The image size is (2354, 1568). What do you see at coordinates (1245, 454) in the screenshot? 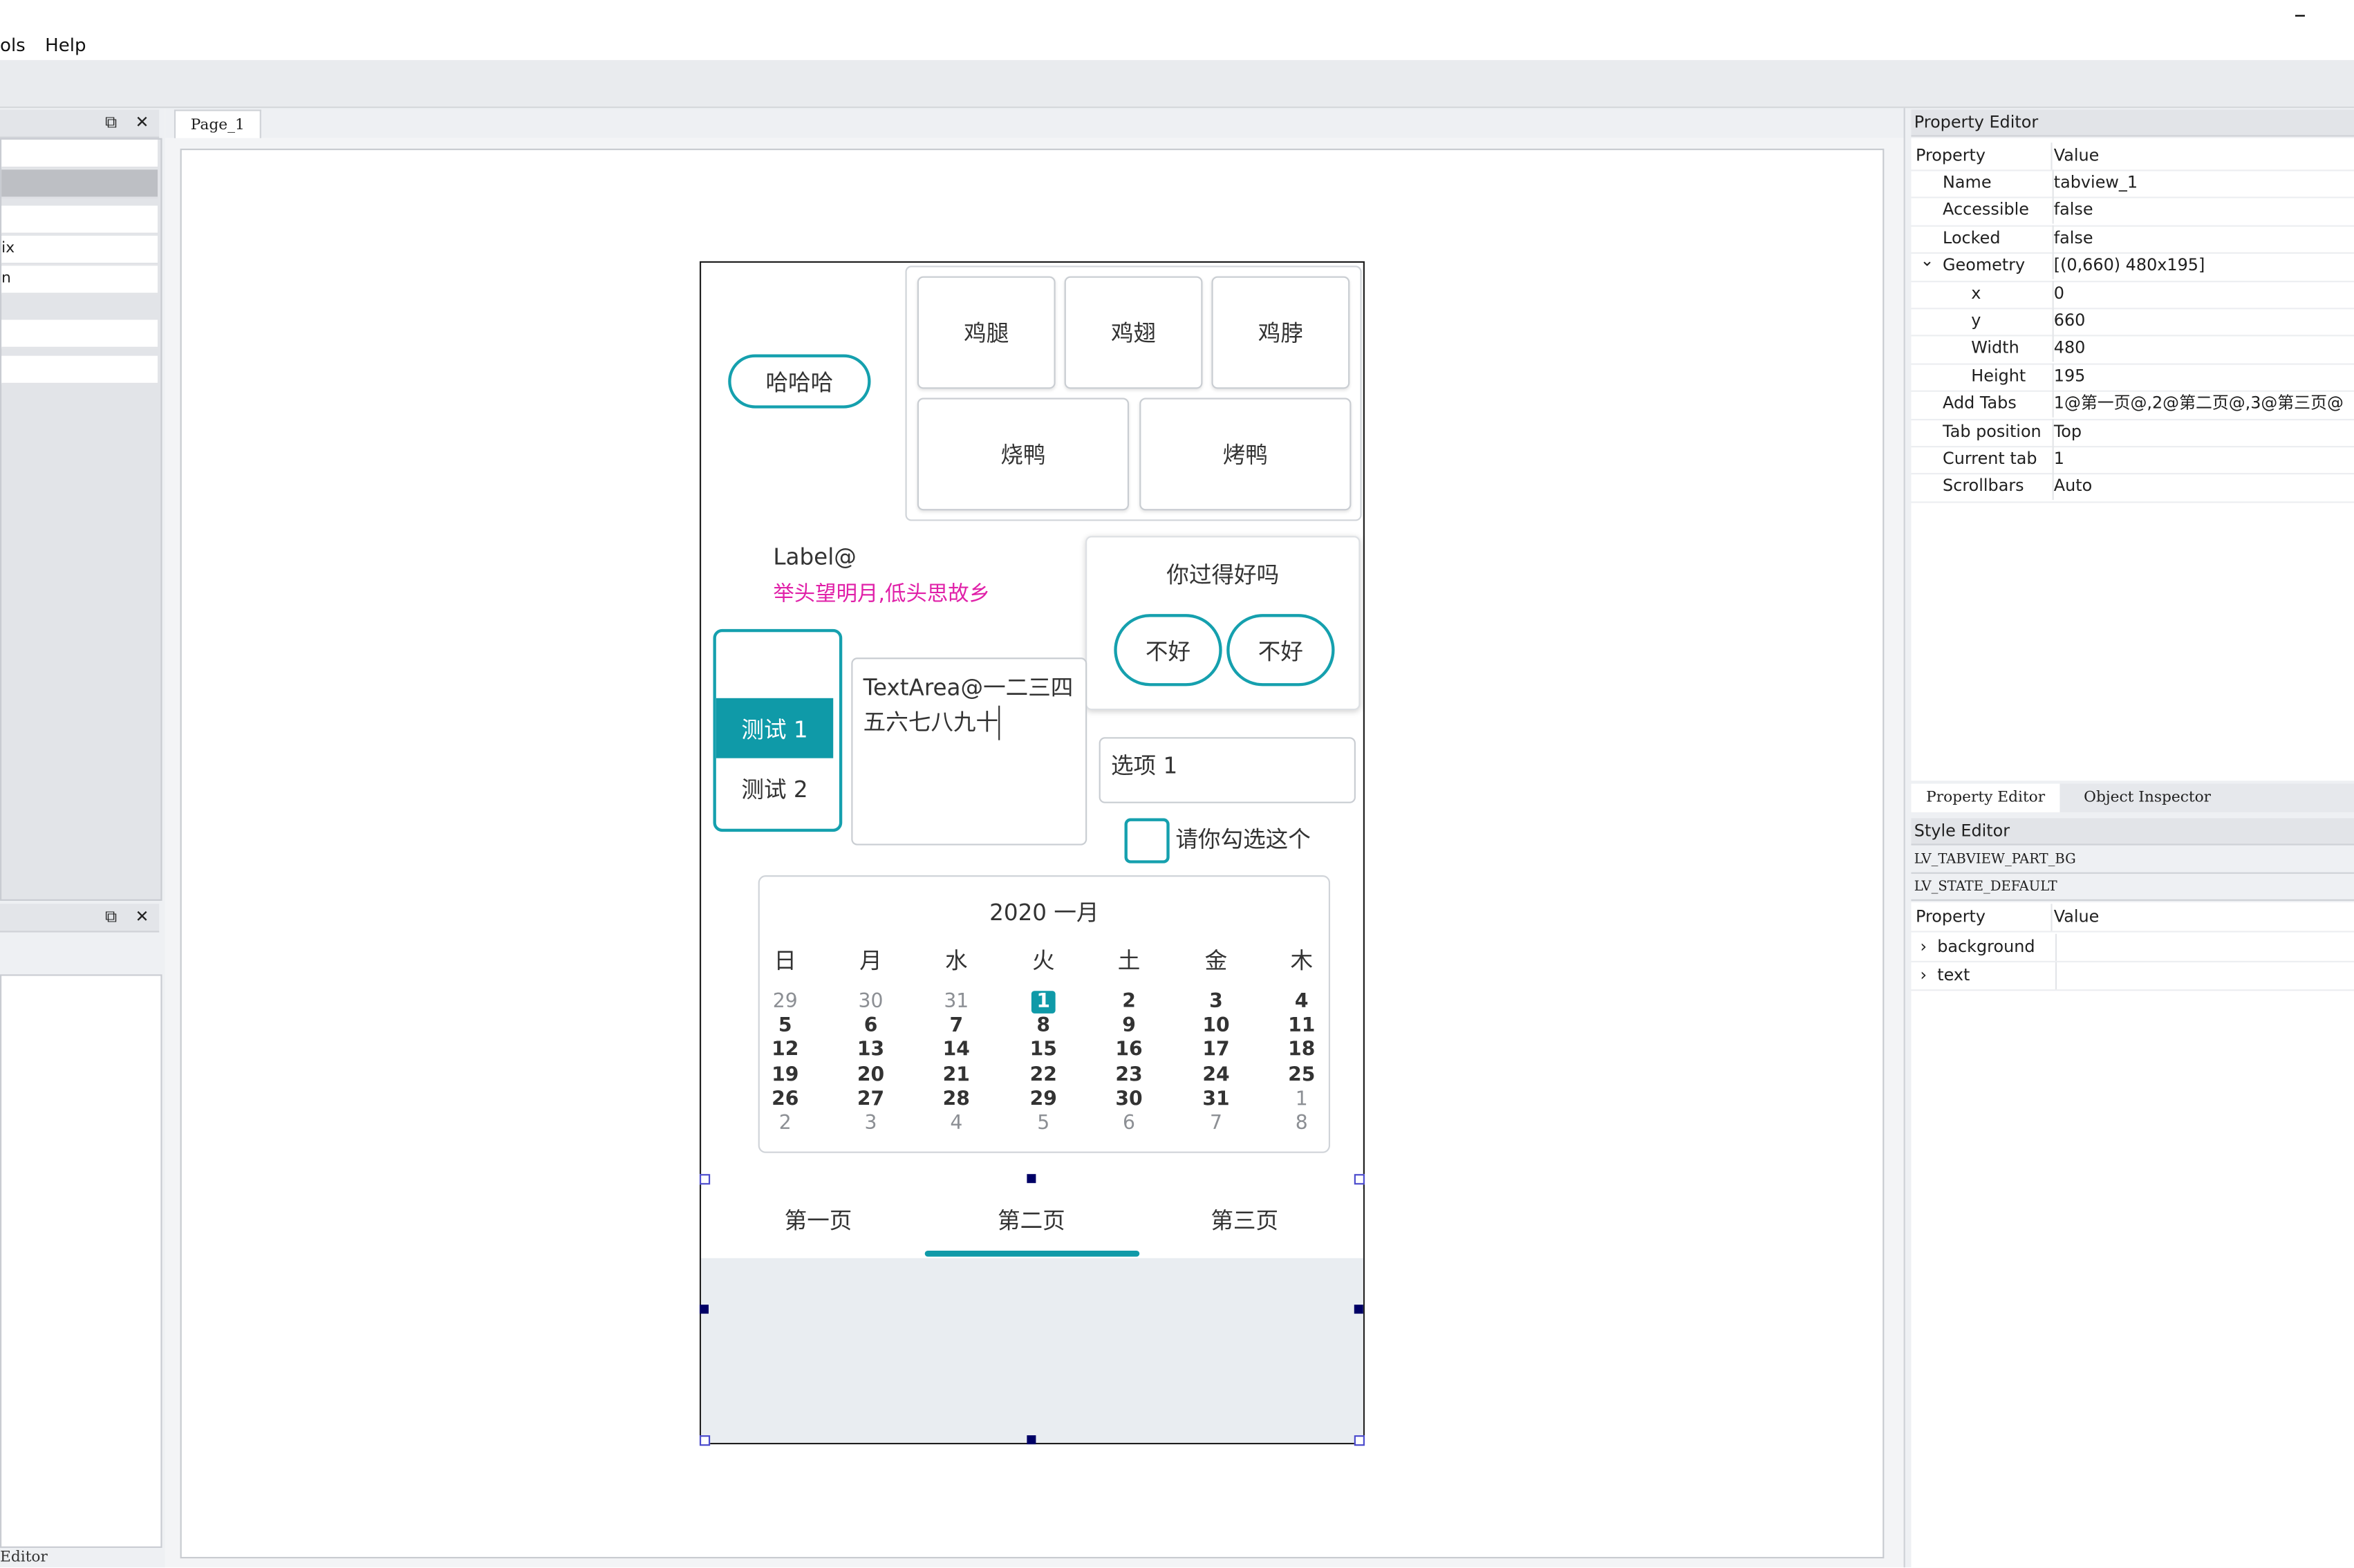
I see `matrix-button: 烤鸭` at bounding box center [1245, 454].